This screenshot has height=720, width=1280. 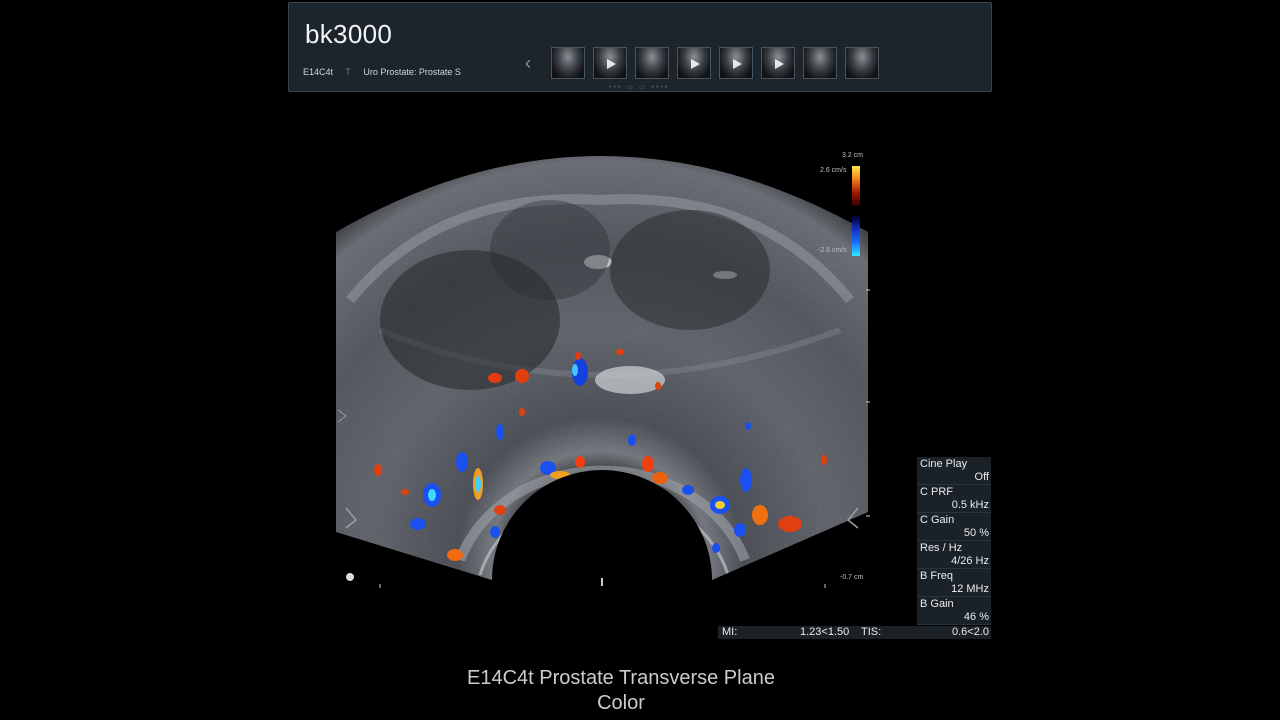 I want to click on depth-bottom-label: -0.7 cm, so click(x=852, y=577).